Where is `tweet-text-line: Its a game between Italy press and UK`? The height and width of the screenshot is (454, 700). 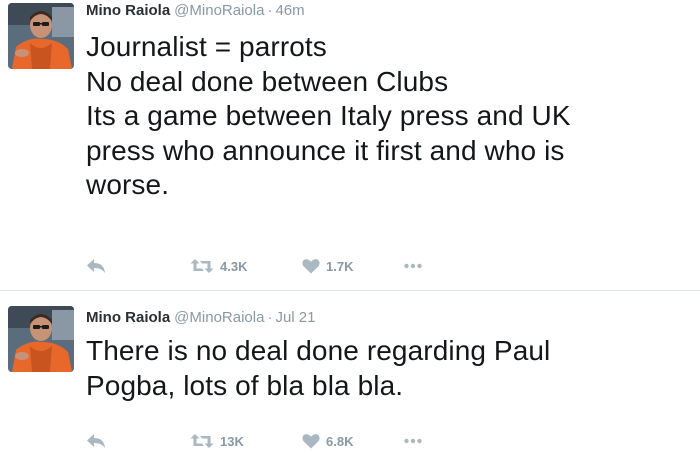 tweet-text-line: Its a game between Italy press and UK is located at coordinates (328, 115).